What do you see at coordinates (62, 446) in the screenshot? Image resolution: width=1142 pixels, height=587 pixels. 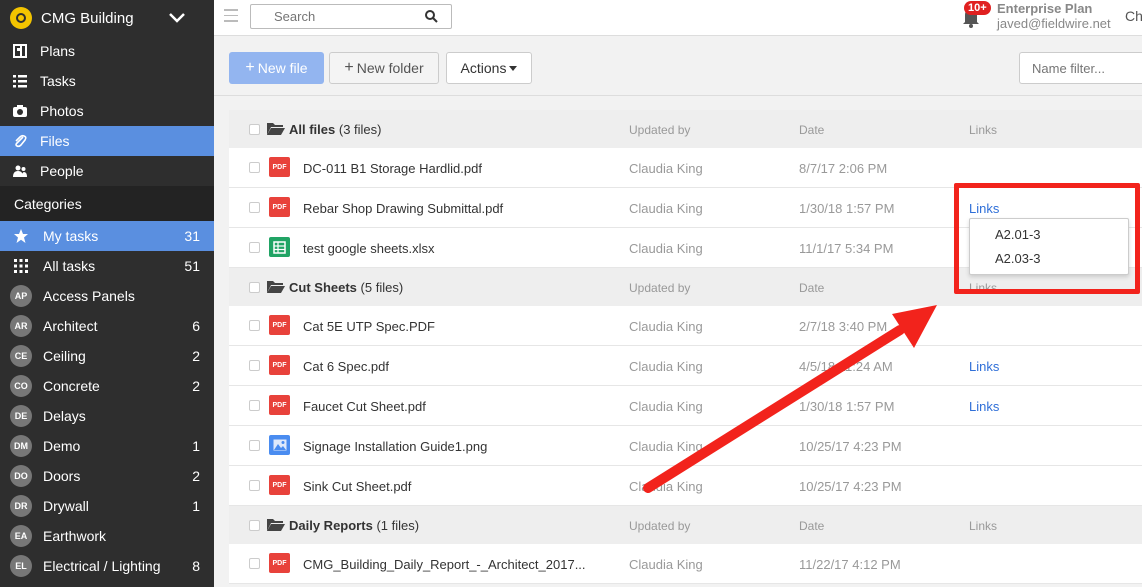 I see `category-label: Demo` at bounding box center [62, 446].